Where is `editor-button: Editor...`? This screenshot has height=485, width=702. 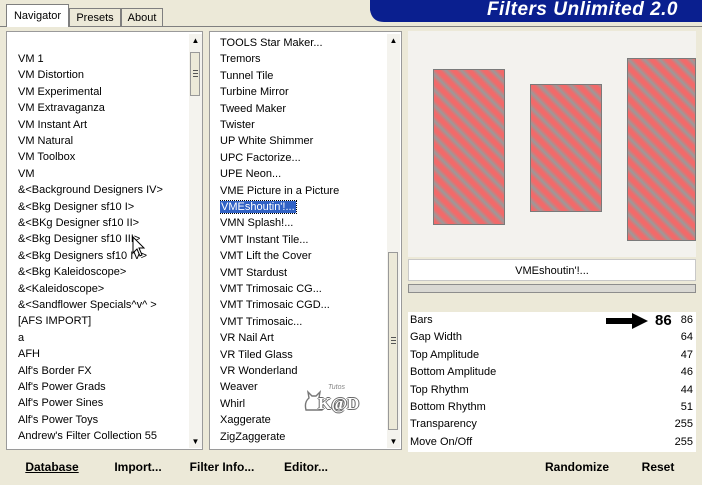
editor-button: Editor... is located at coordinates (306, 467).